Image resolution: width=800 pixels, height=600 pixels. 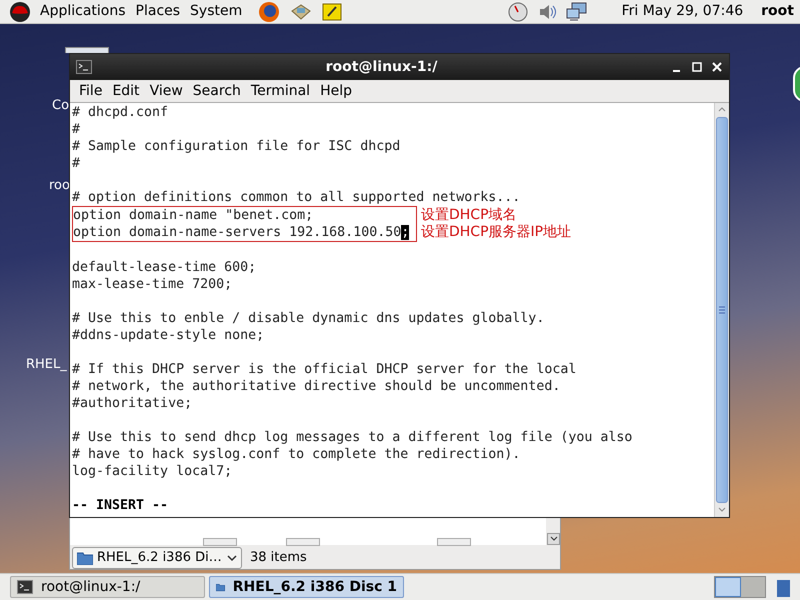 I want to click on panel-menu: Places, so click(x=158, y=11).